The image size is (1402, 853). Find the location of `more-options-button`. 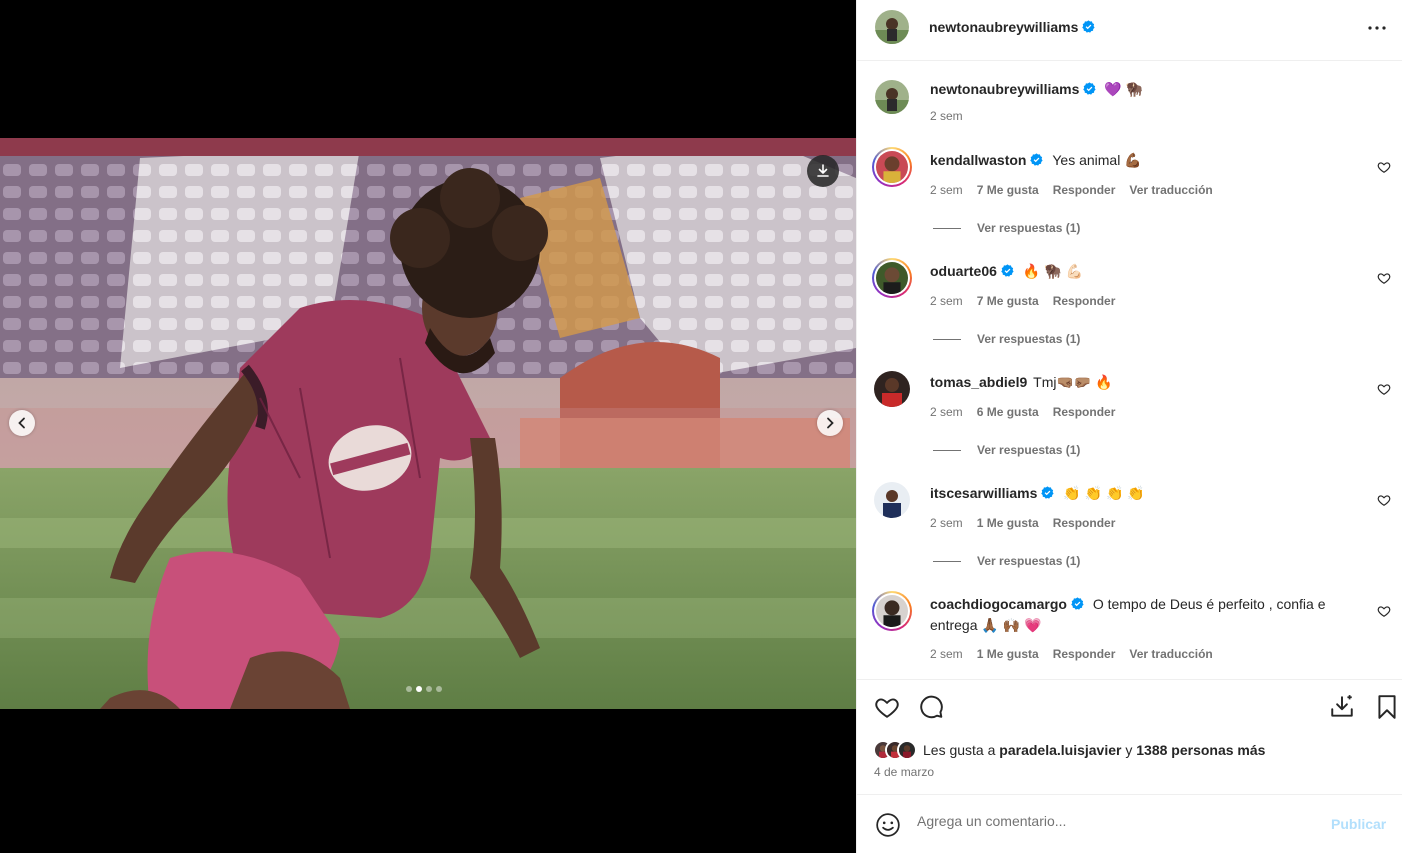

more-options-button is located at coordinates (1377, 28).